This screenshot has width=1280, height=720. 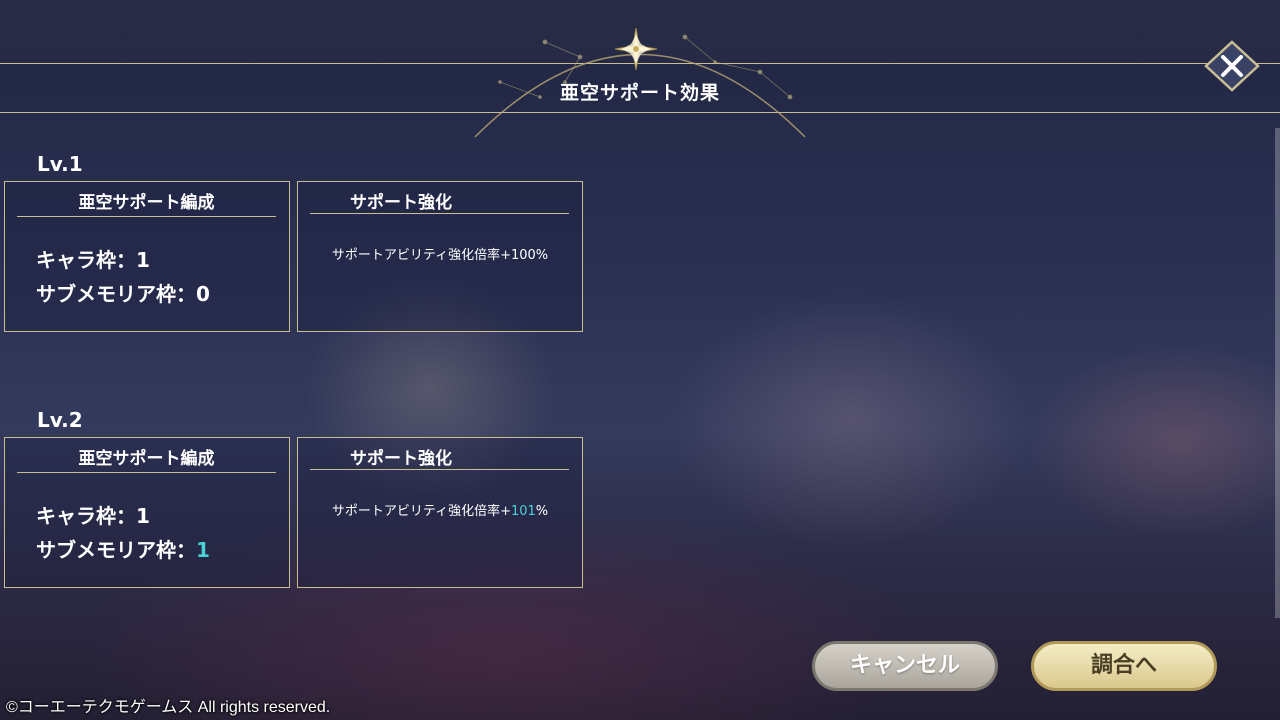 I want to click on close-button, so click(x=1232, y=66).